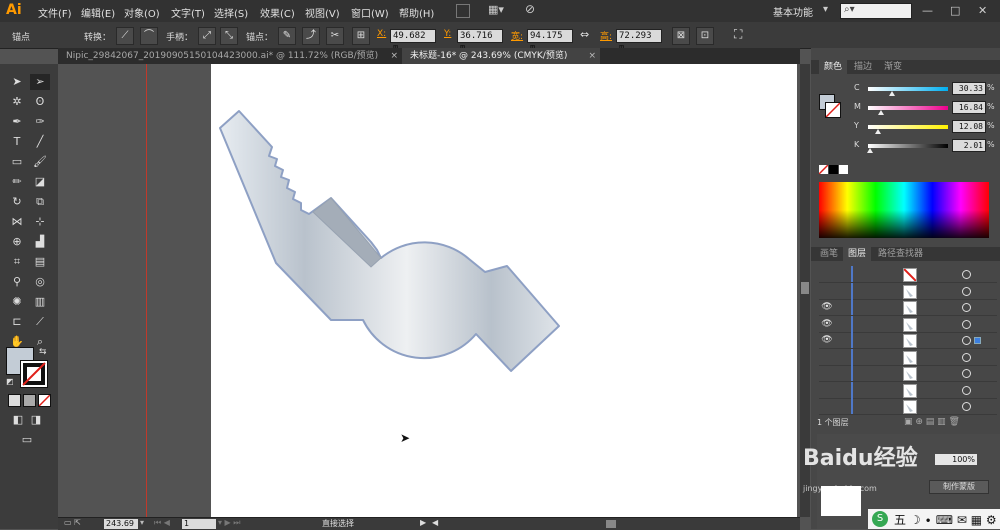 The width and height of the screenshot is (1000, 530). What do you see at coordinates (969, 126) in the screenshot?
I see `channel-value: 12.08` at bounding box center [969, 126].